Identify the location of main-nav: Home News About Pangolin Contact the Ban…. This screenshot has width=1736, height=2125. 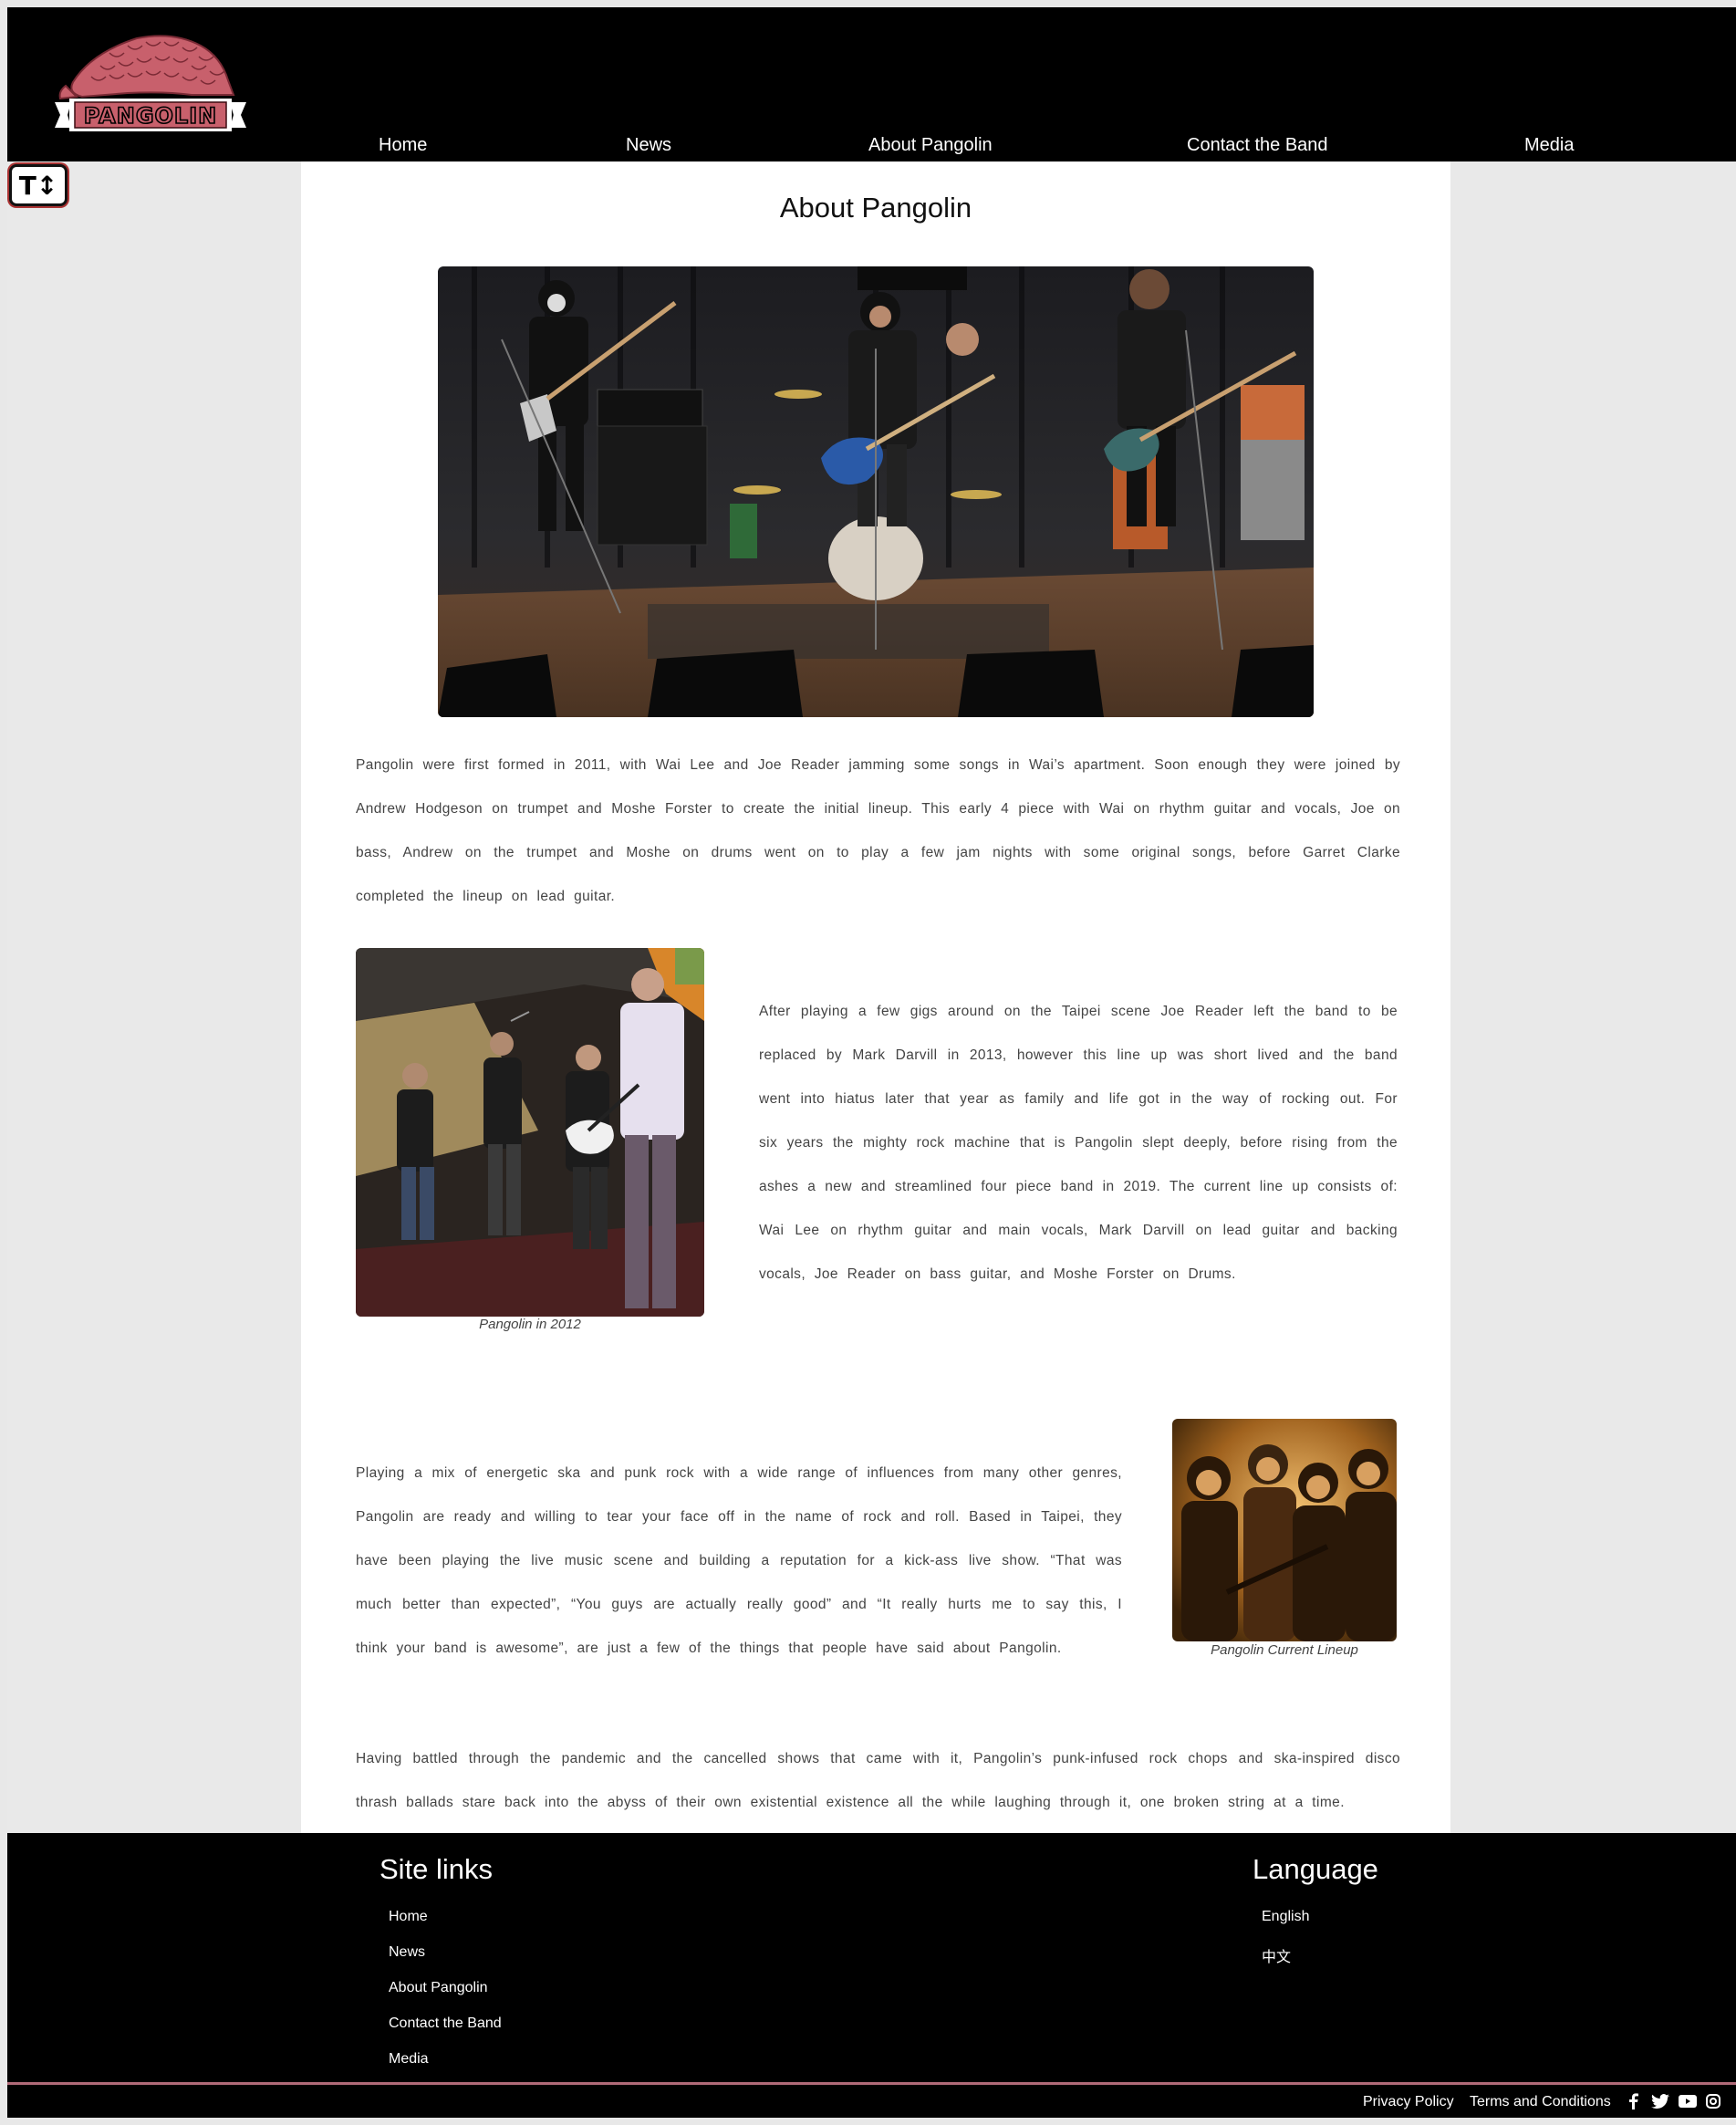
(871, 148).